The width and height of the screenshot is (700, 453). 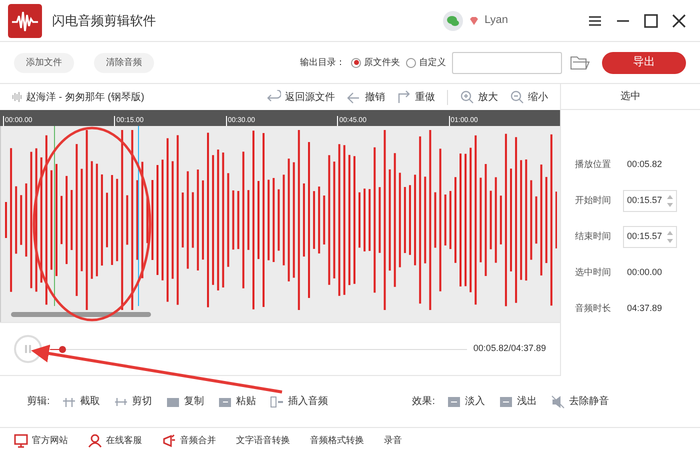 I want to click on maximize-icon, so click(x=651, y=21).